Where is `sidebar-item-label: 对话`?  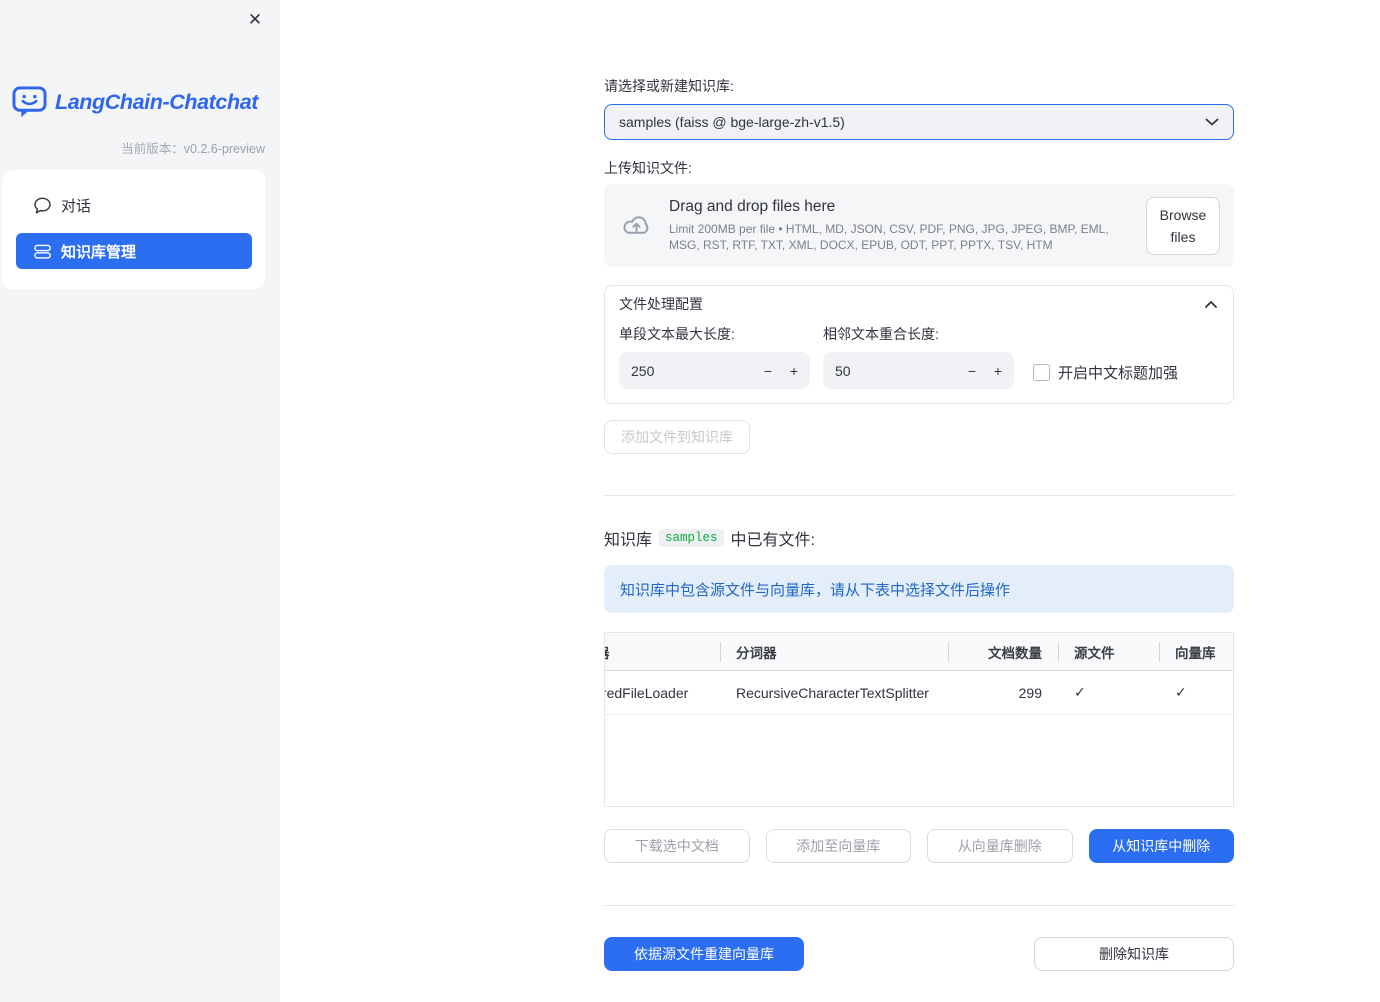 sidebar-item-label: 对话 is located at coordinates (76, 206).